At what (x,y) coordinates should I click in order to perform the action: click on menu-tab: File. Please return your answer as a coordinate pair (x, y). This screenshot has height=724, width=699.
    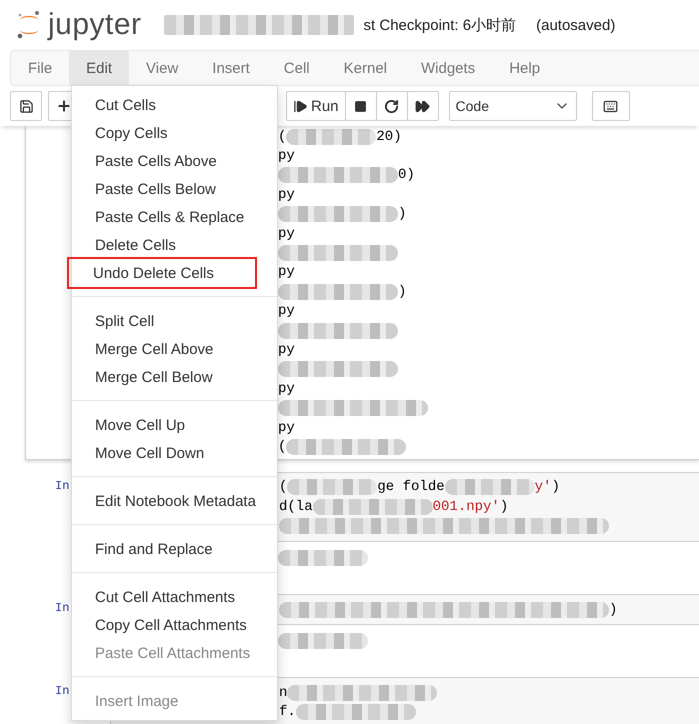
    Looking at the image, I should click on (40, 68).